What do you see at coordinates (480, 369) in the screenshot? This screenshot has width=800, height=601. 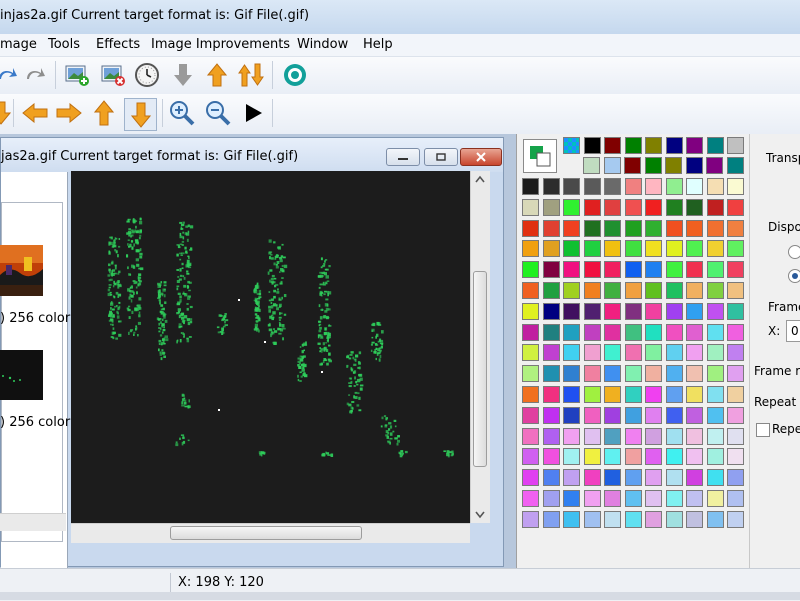 I see `vertical-scroll-thumb` at bounding box center [480, 369].